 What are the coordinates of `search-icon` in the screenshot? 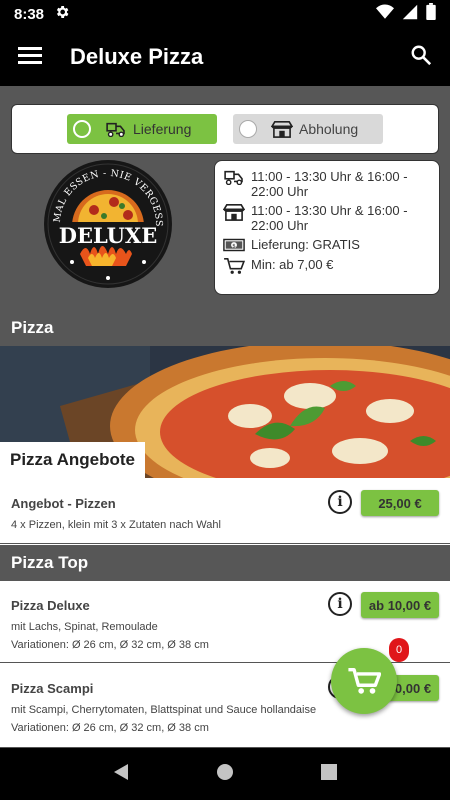 It's located at (421, 57).